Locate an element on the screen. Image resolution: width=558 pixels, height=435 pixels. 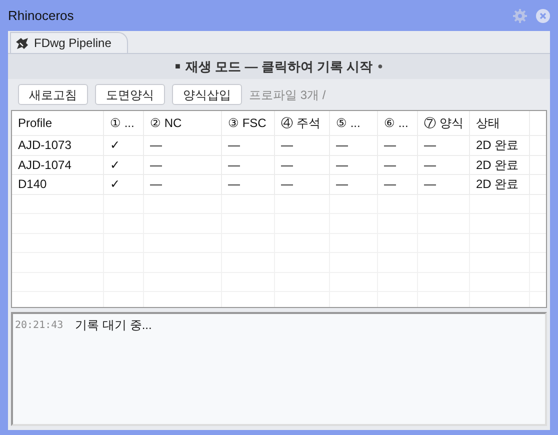
column-header: ④ 주석 is located at coordinates (302, 123).